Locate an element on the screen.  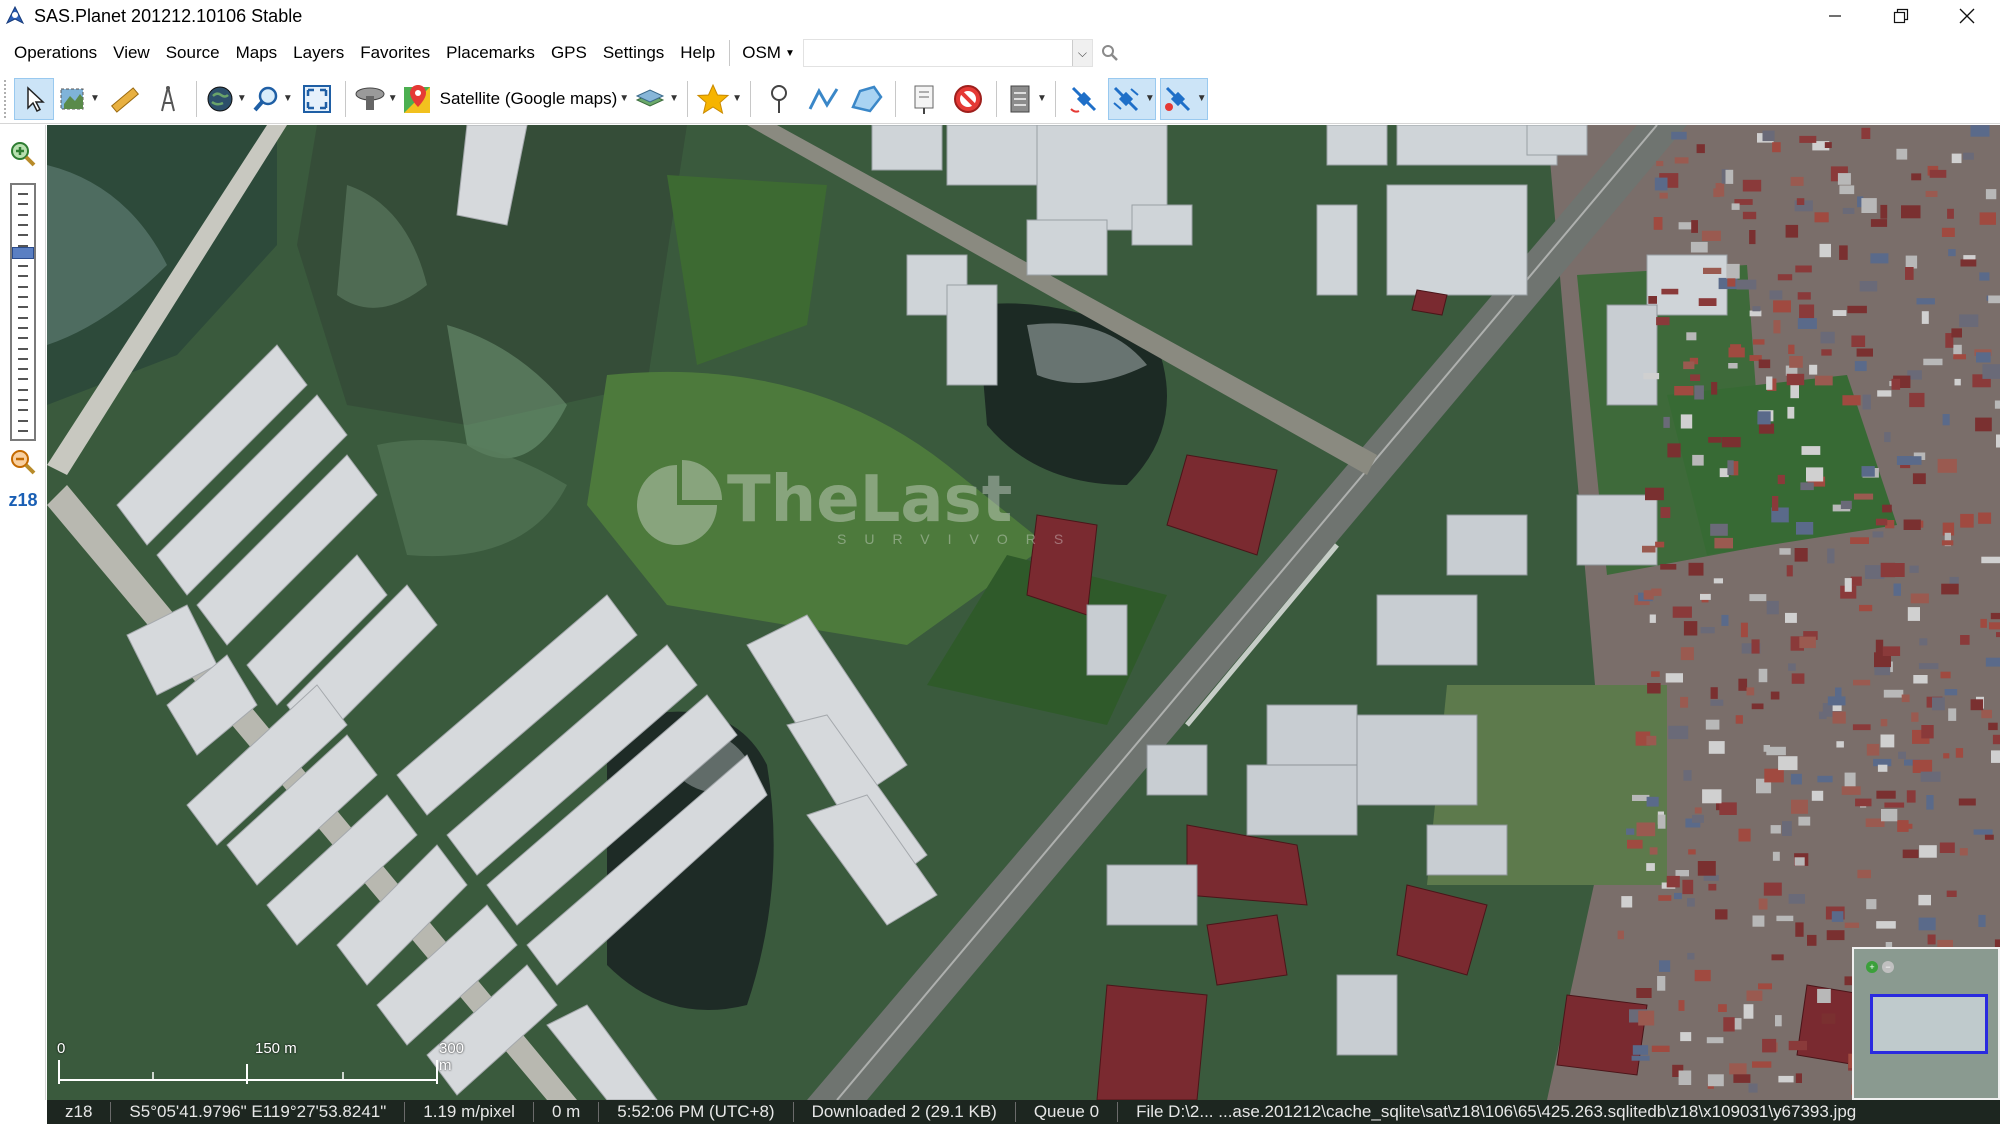
add-path-button is located at coordinates (823, 99).